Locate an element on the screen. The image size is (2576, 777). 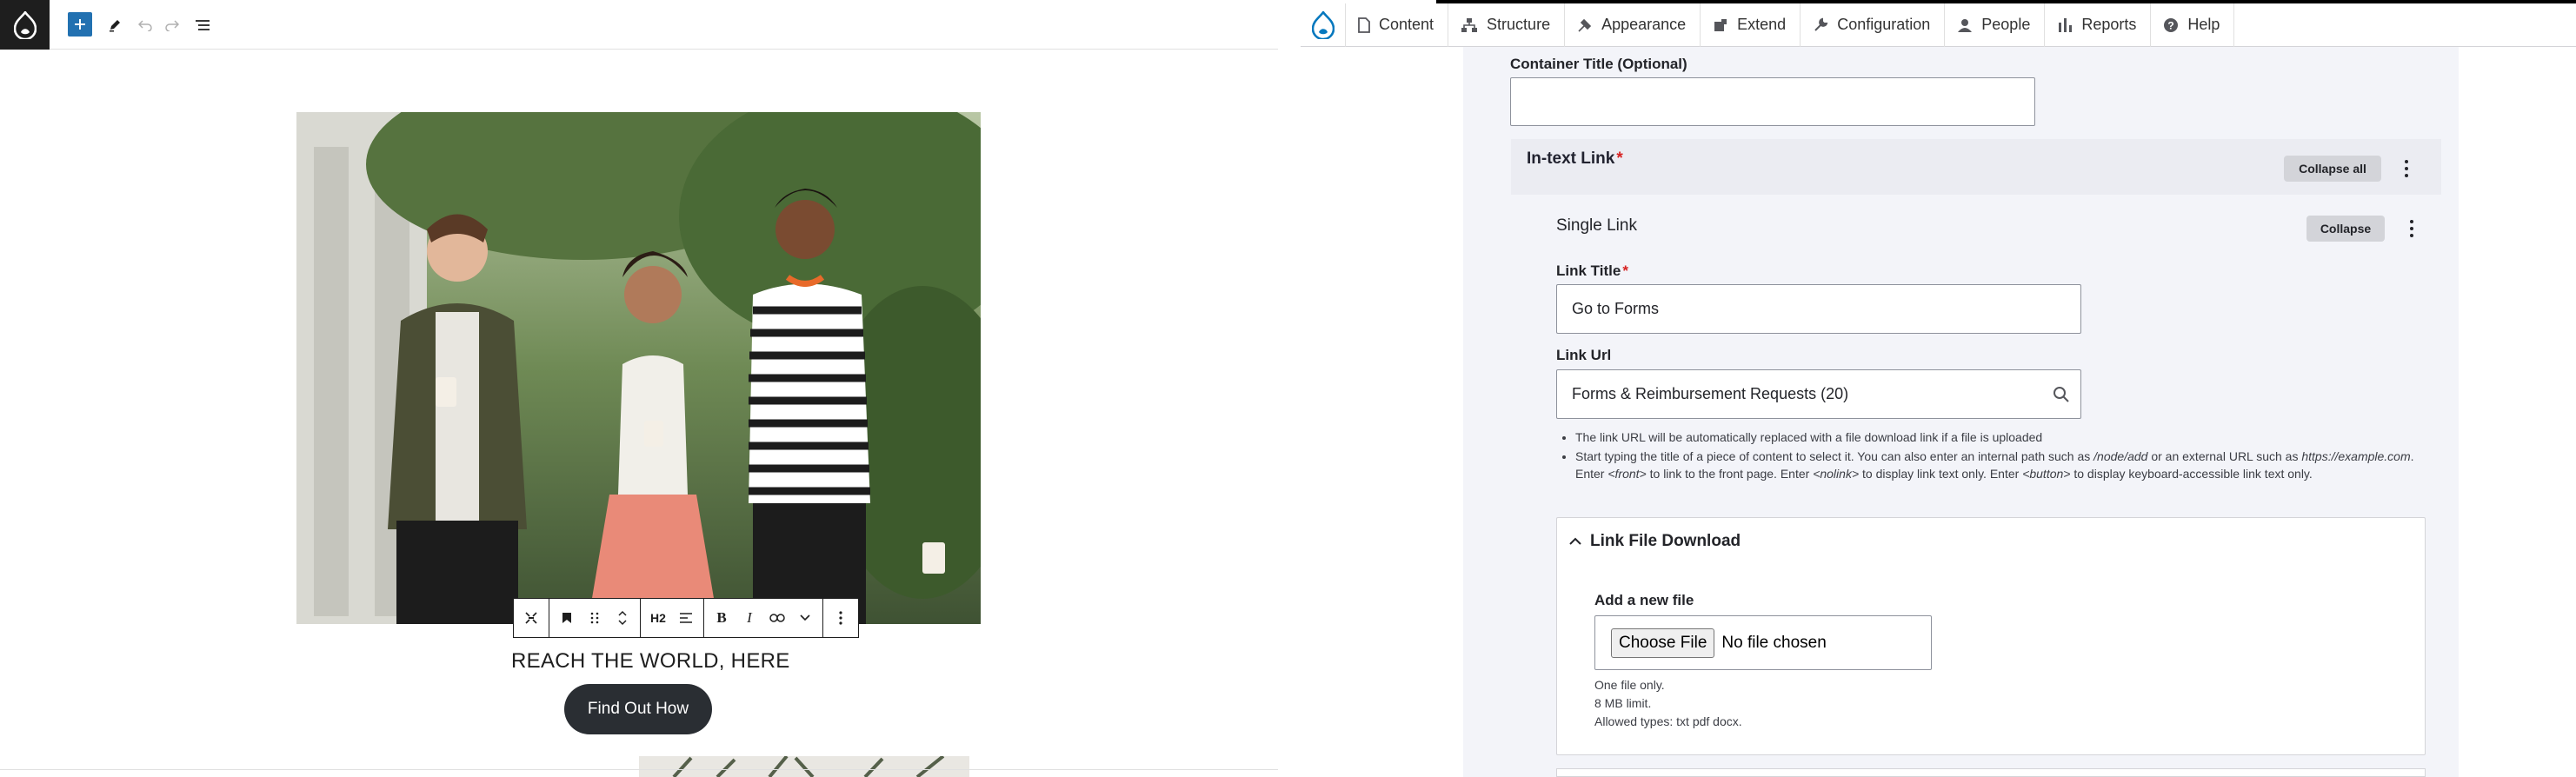
link-button is located at coordinates (777, 618).